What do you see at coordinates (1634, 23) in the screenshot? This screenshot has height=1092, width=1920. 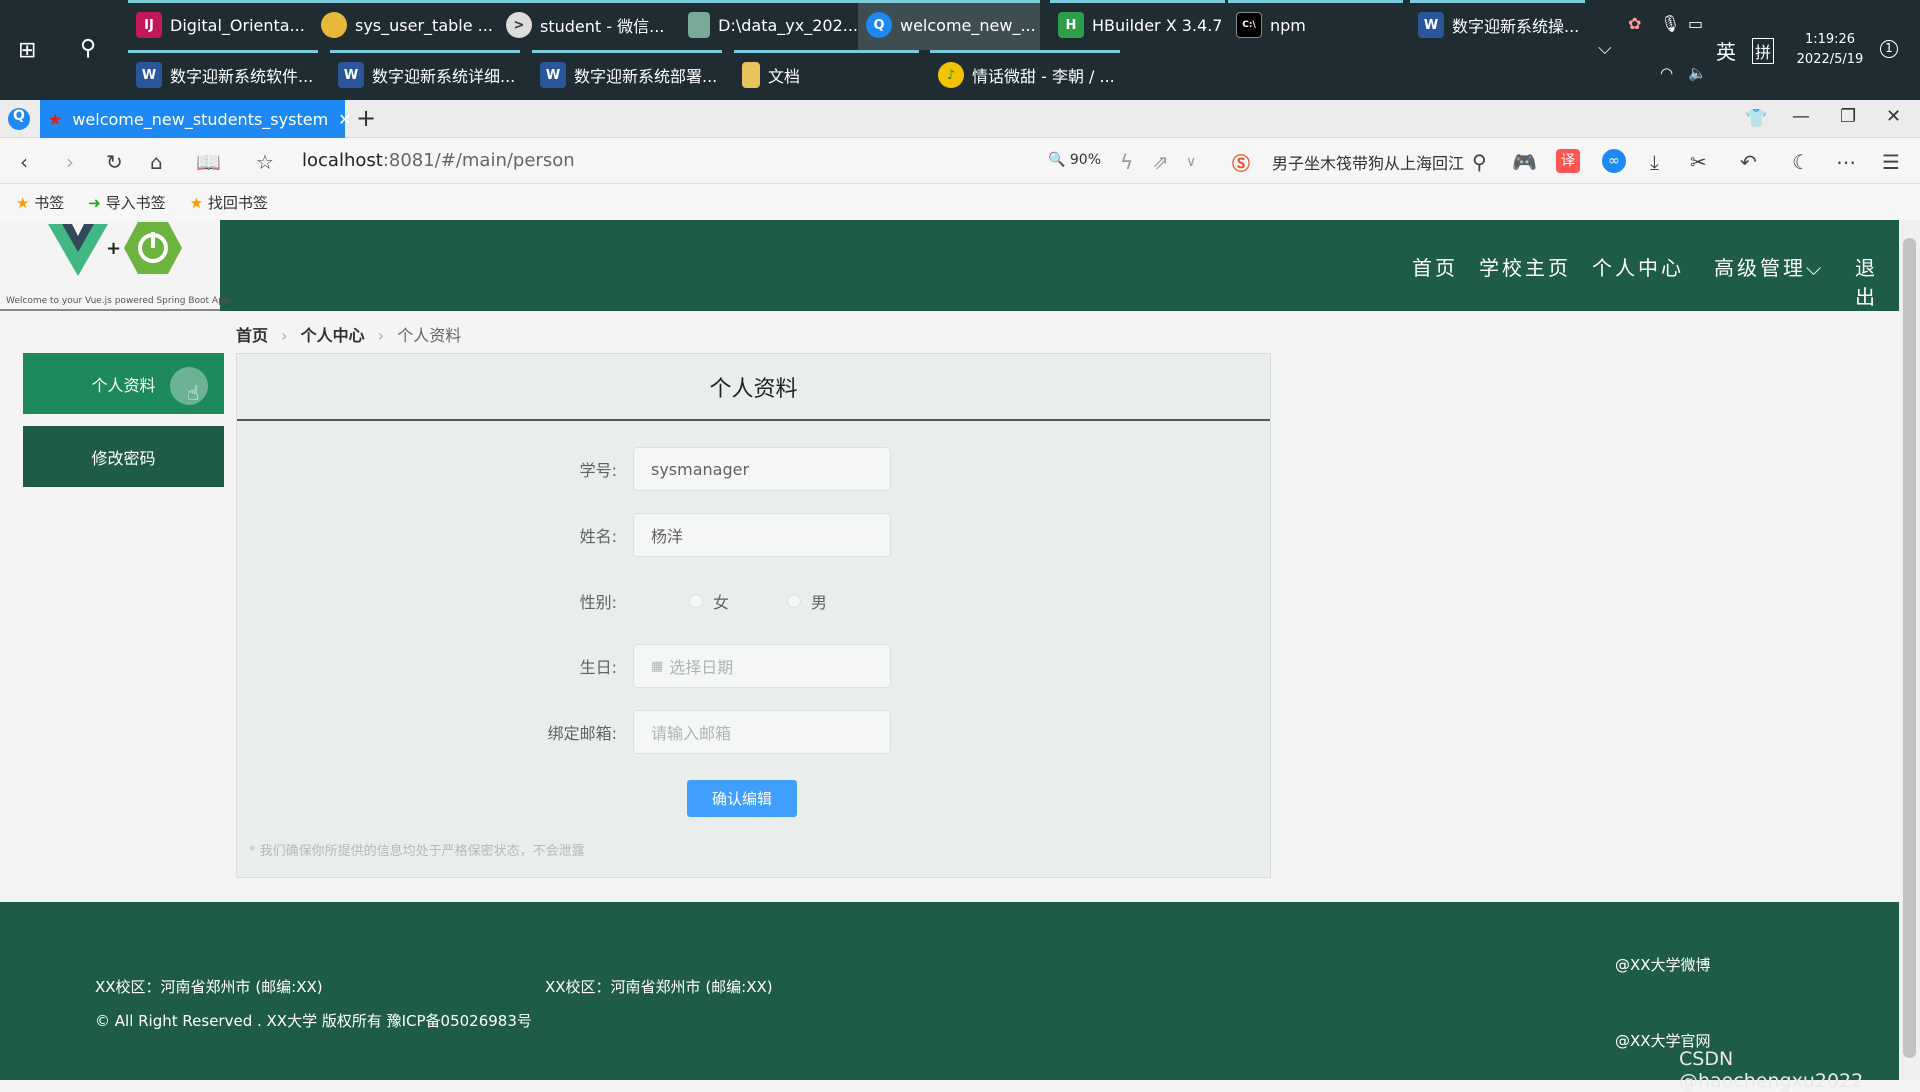 I see `tray-app-icon: ✿` at bounding box center [1634, 23].